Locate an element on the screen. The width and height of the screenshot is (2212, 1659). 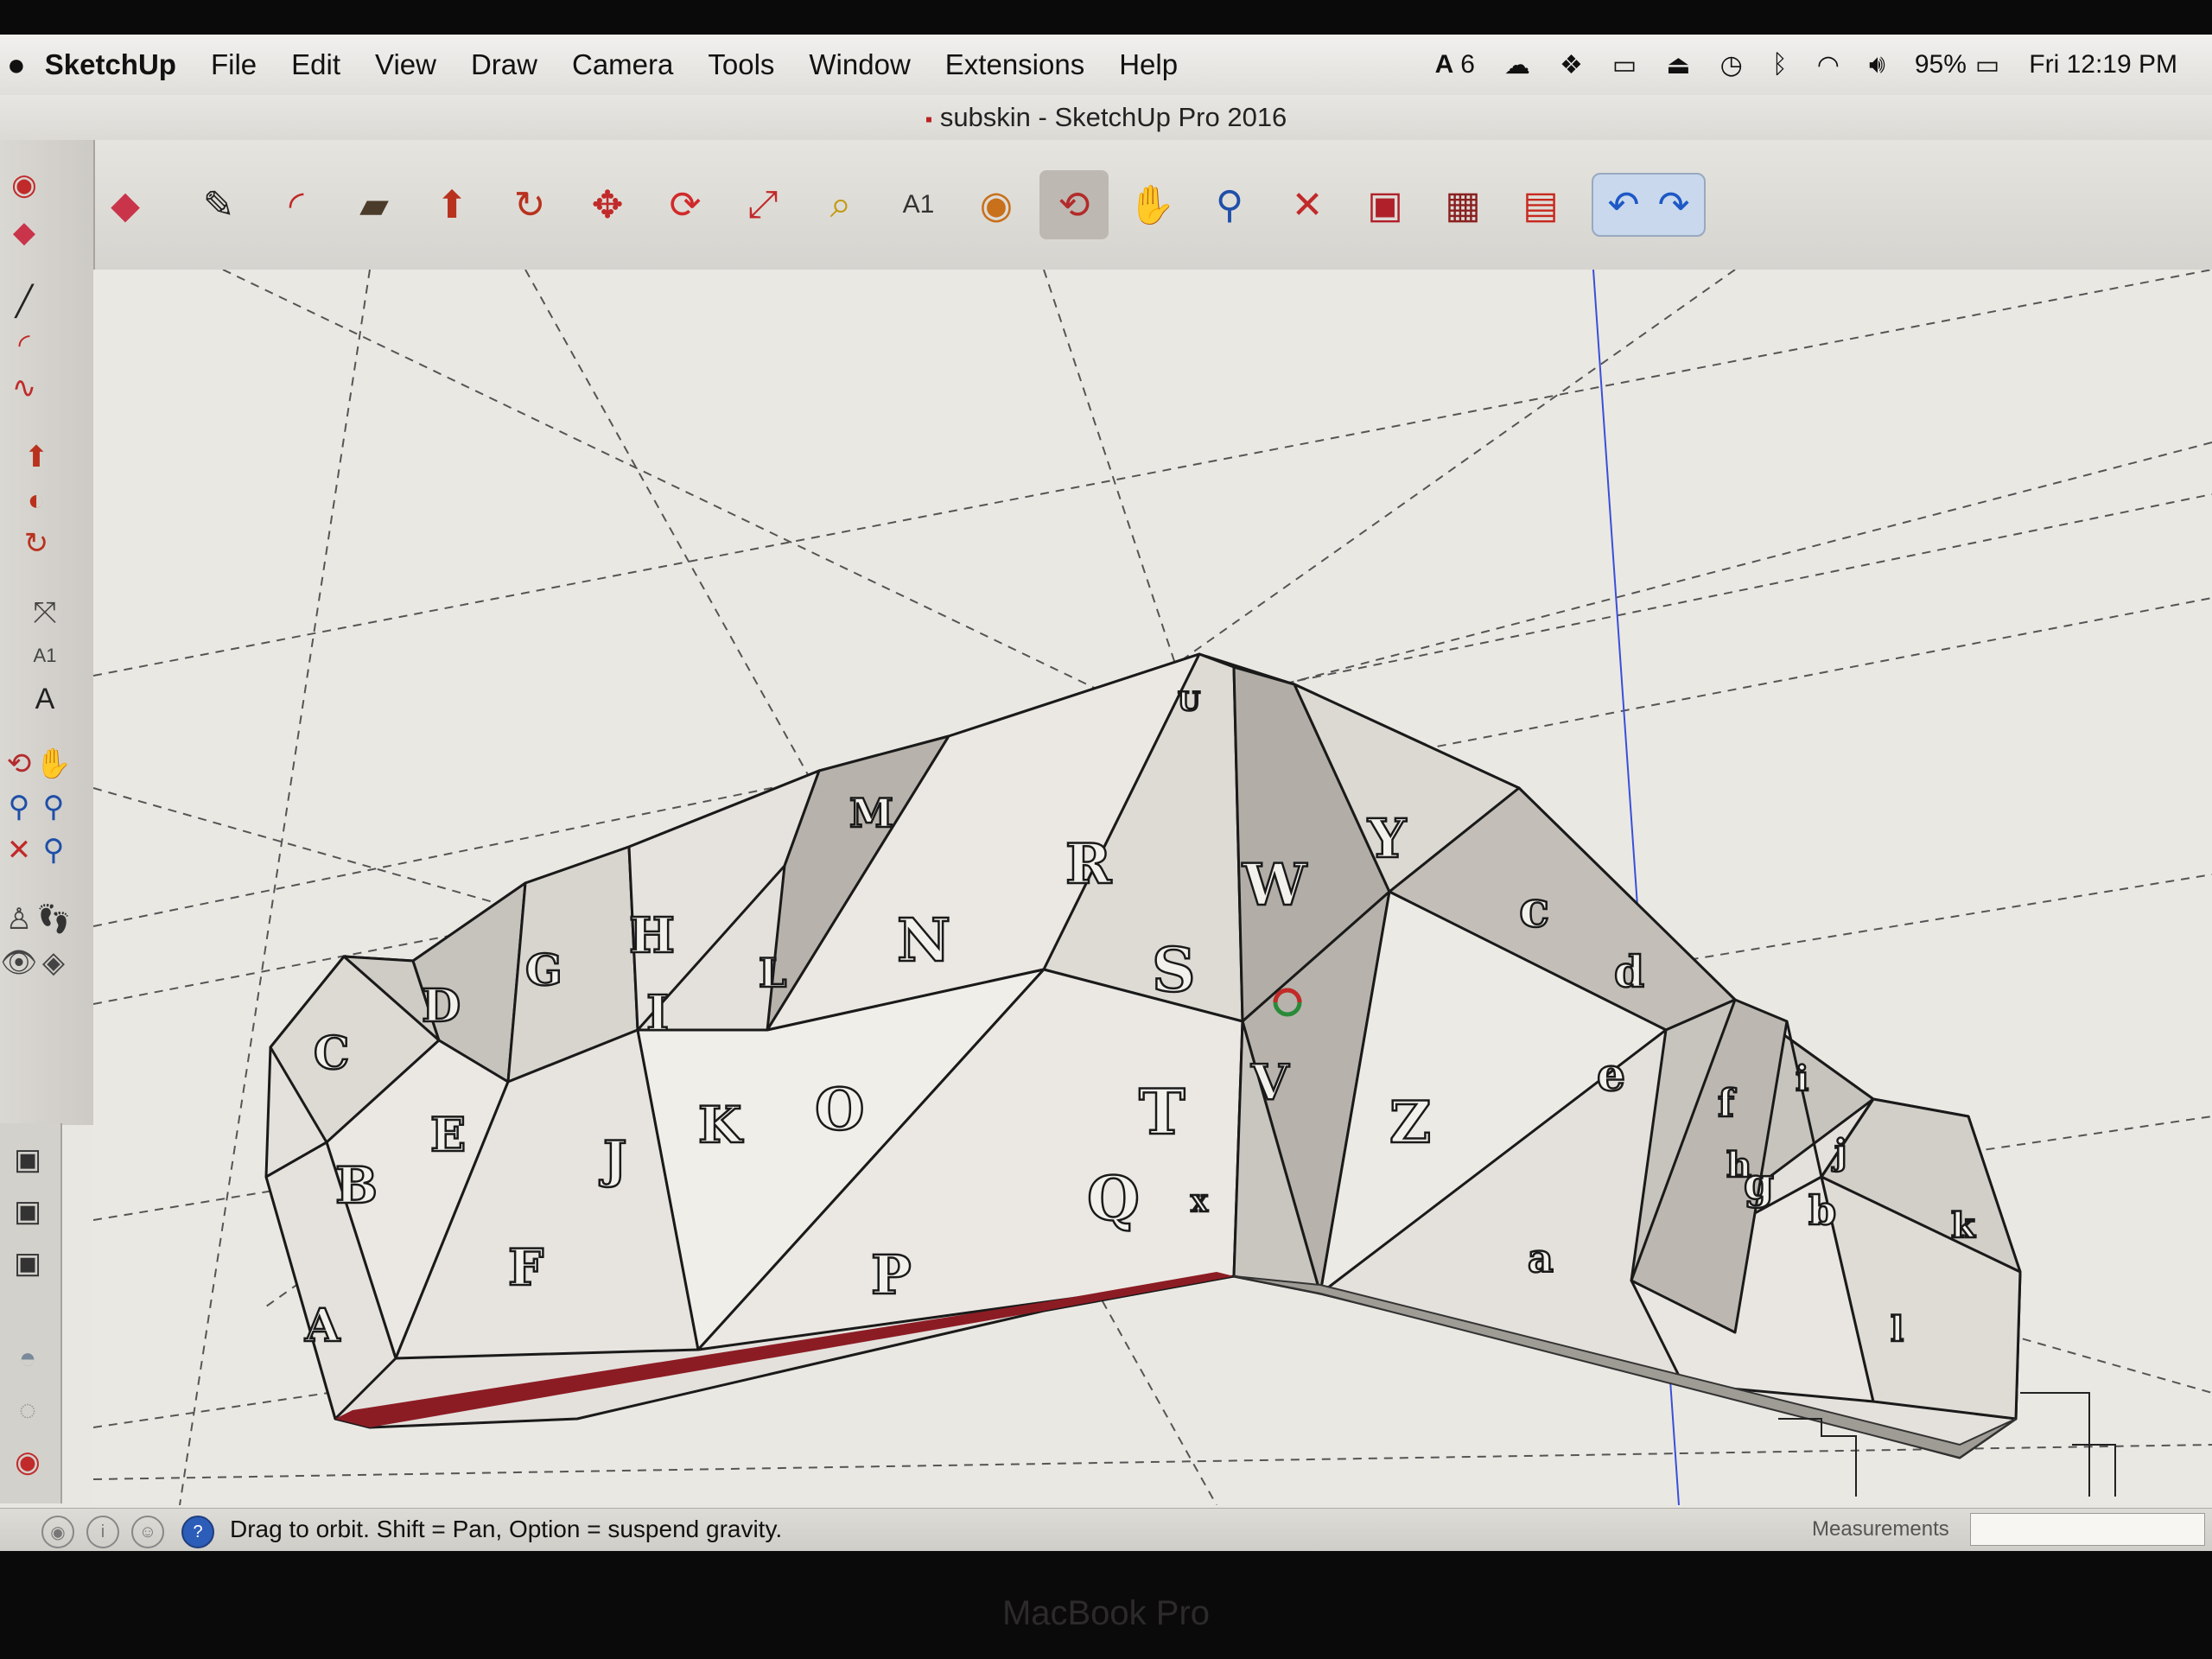
line-icon: ╱ is located at coordinates (24, 302).